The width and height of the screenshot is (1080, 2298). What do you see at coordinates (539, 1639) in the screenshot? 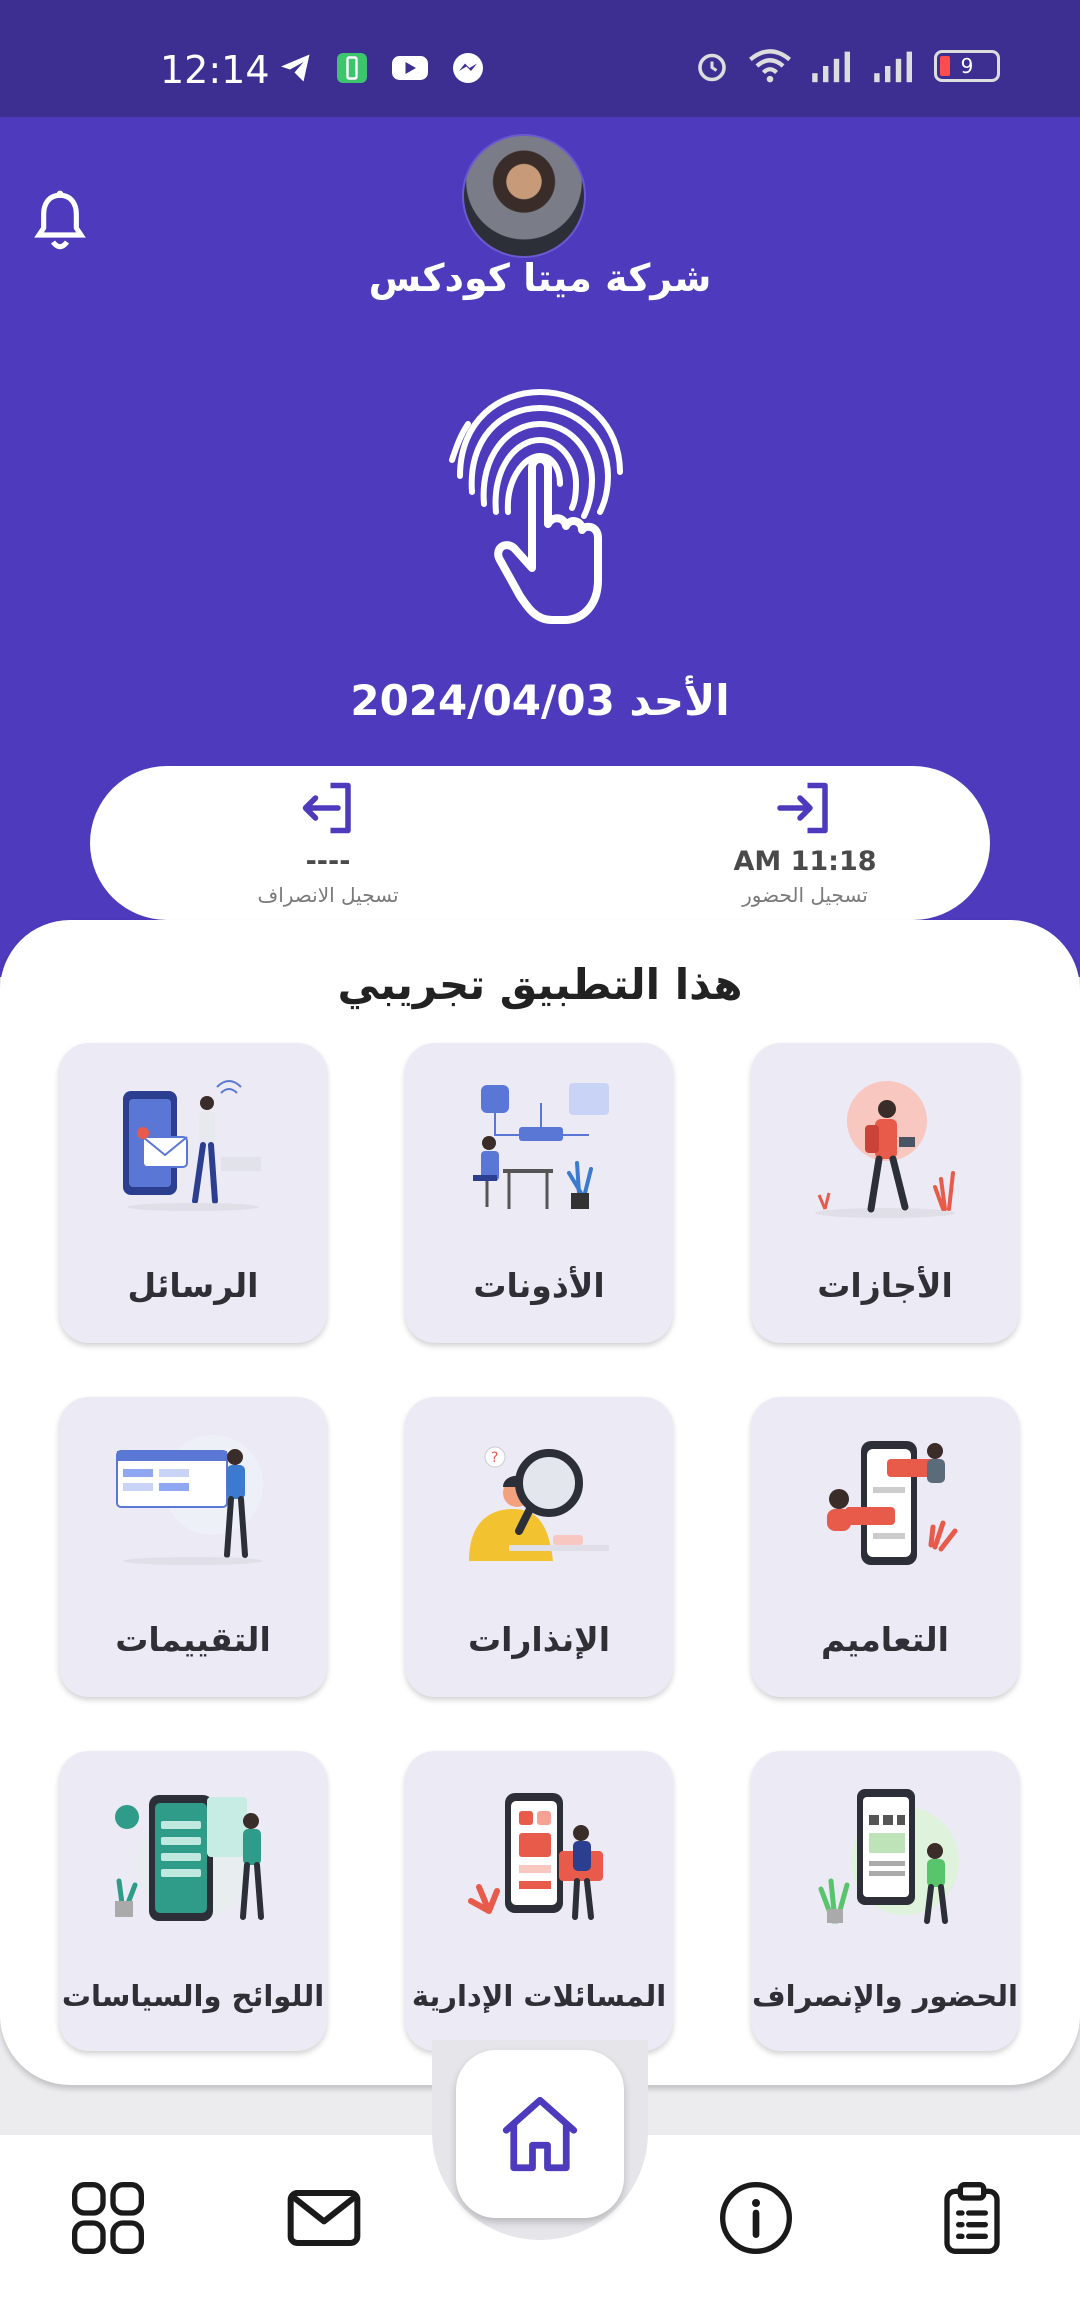
I see `tile-label: الإنذارات` at bounding box center [539, 1639].